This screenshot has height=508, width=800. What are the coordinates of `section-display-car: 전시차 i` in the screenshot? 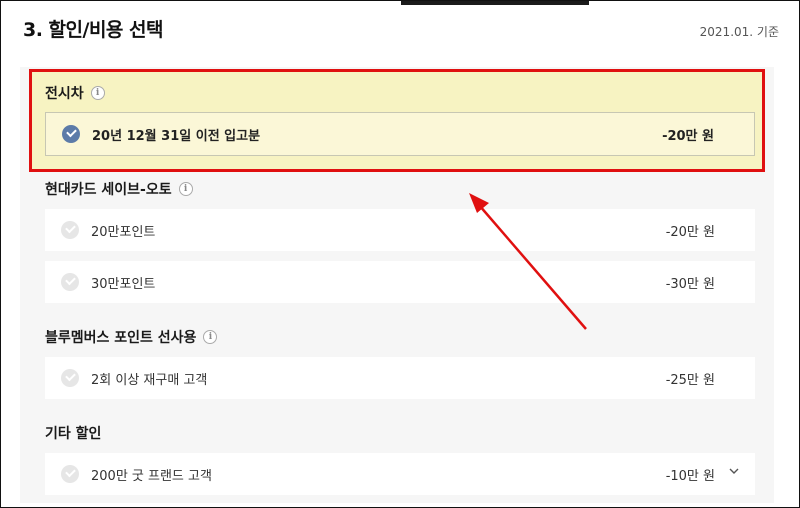 It's located at (399, 93).